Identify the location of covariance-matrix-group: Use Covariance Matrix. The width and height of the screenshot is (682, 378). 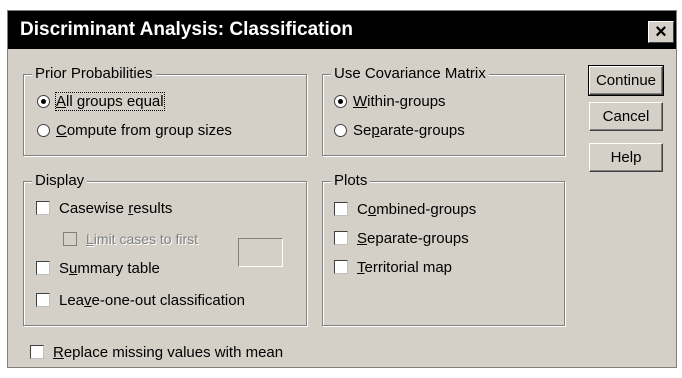
(443, 110).